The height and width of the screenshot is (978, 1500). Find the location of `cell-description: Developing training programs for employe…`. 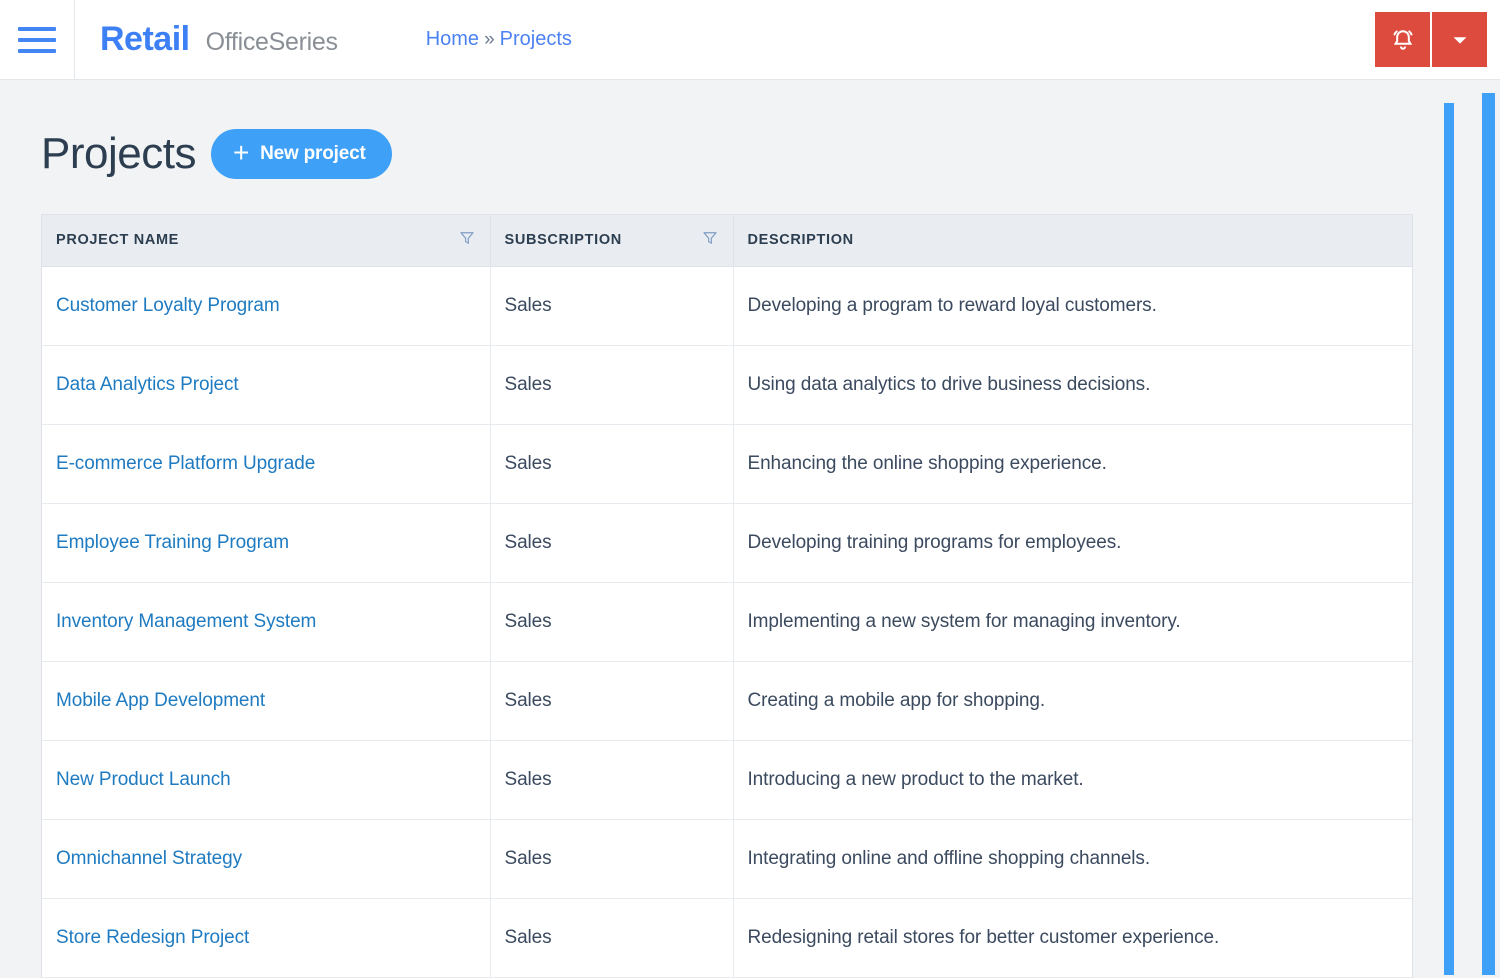

cell-description: Developing training programs for employe… is located at coordinates (1072, 543).